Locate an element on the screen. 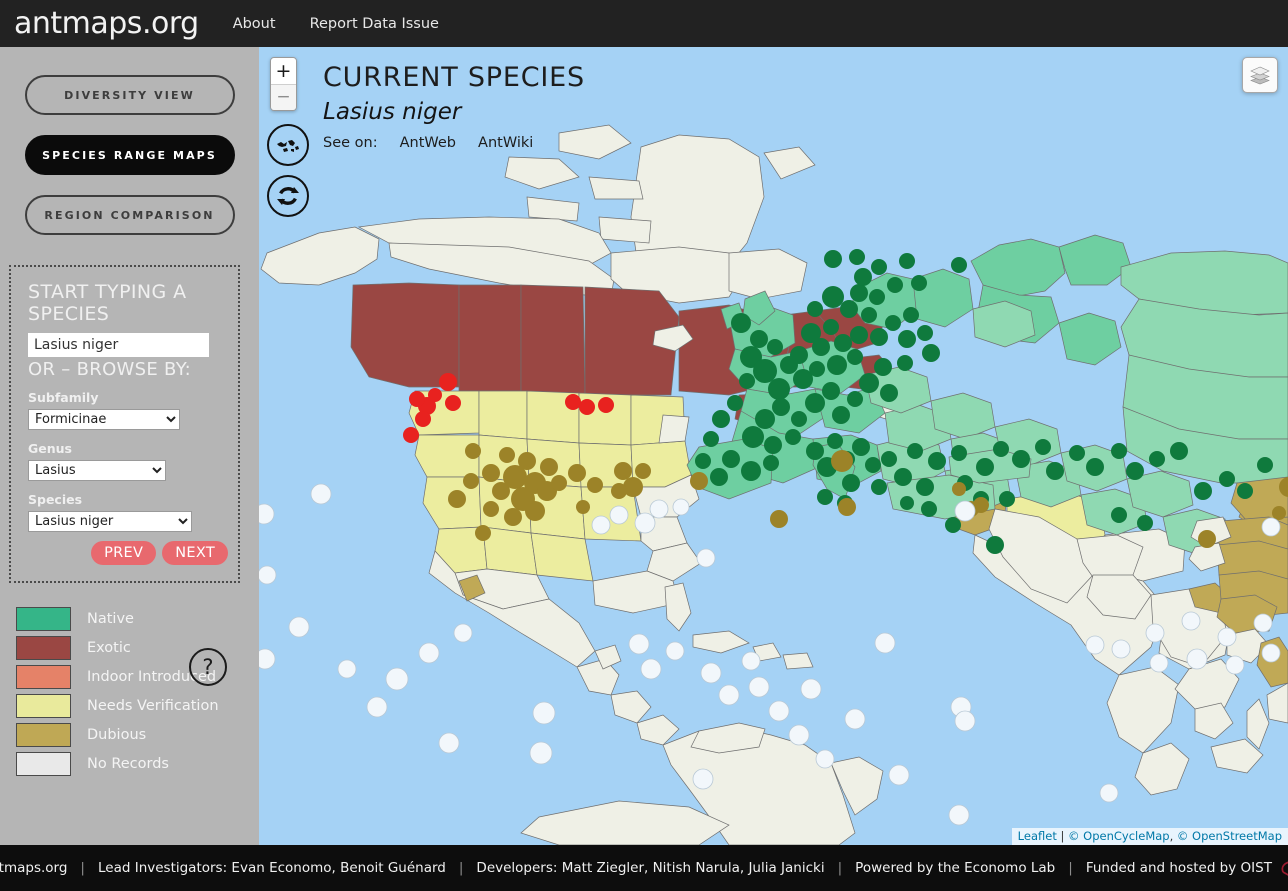 The height and width of the screenshot is (891, 1288). legend-item-no-records: No Records is located at coordinates (117, 763).